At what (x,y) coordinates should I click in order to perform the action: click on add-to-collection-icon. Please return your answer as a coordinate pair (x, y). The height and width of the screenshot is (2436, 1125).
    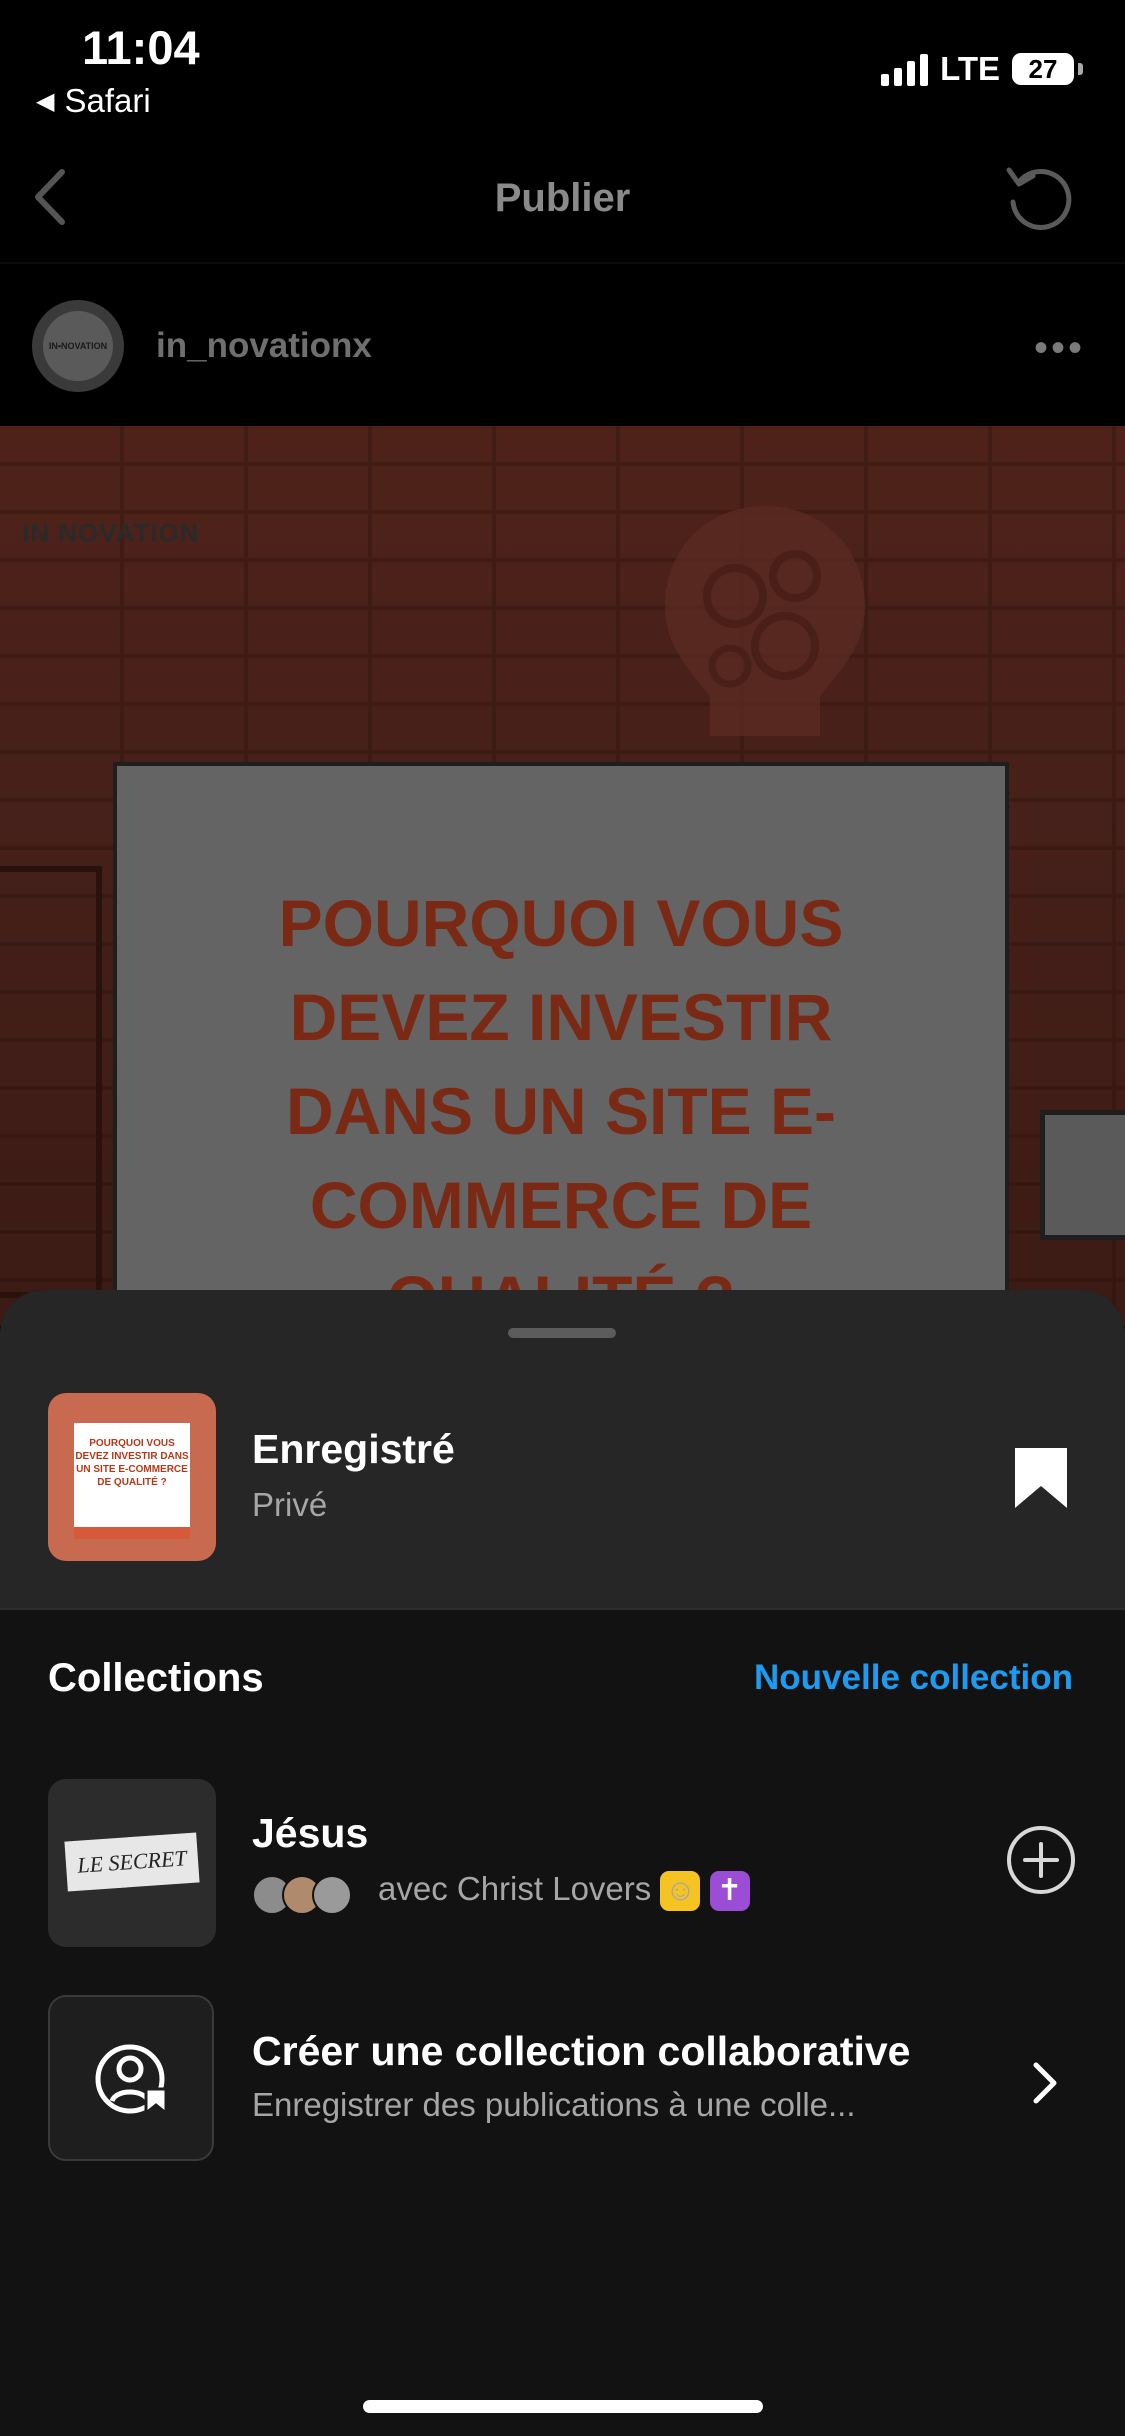
    Looking at the image, I should click on (1041, 1860).